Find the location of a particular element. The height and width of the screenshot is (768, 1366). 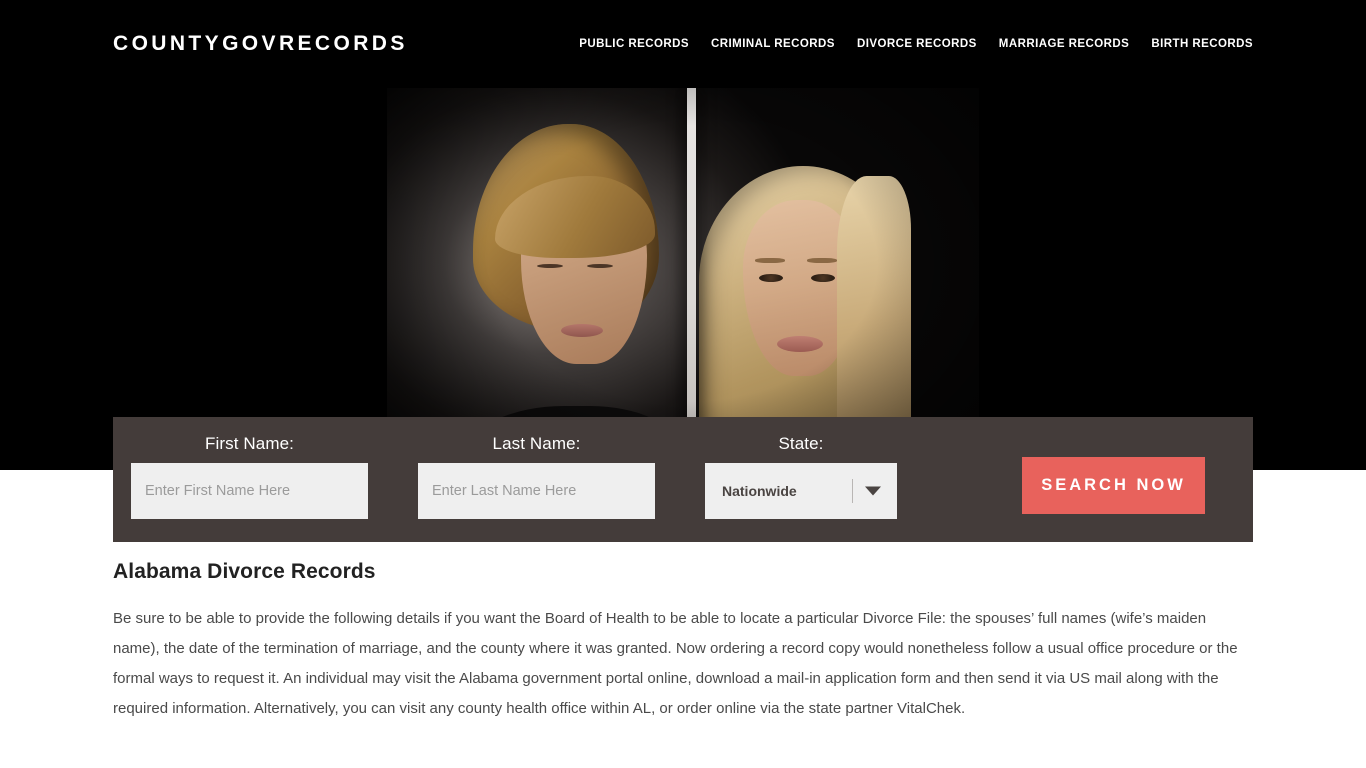

last-name-label: Last Name: is located at coordinates (536, 443).